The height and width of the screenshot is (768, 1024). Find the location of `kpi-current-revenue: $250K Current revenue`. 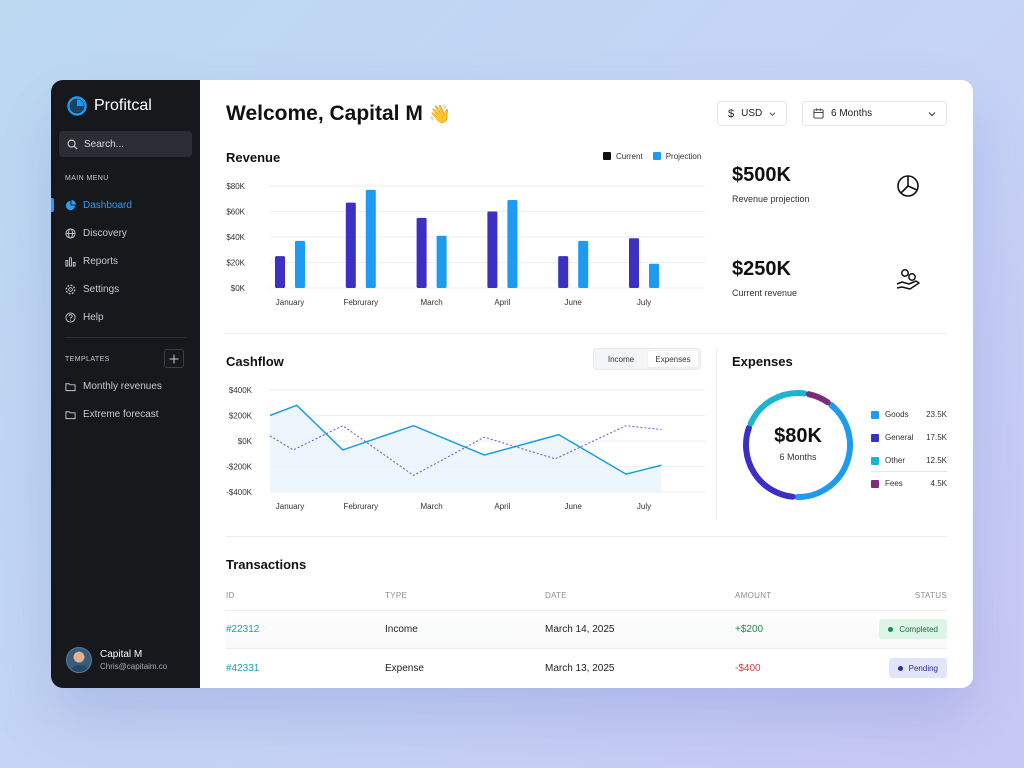

kpi-current-revenue: $250K Current revenue is located at coordinates (832, 279).